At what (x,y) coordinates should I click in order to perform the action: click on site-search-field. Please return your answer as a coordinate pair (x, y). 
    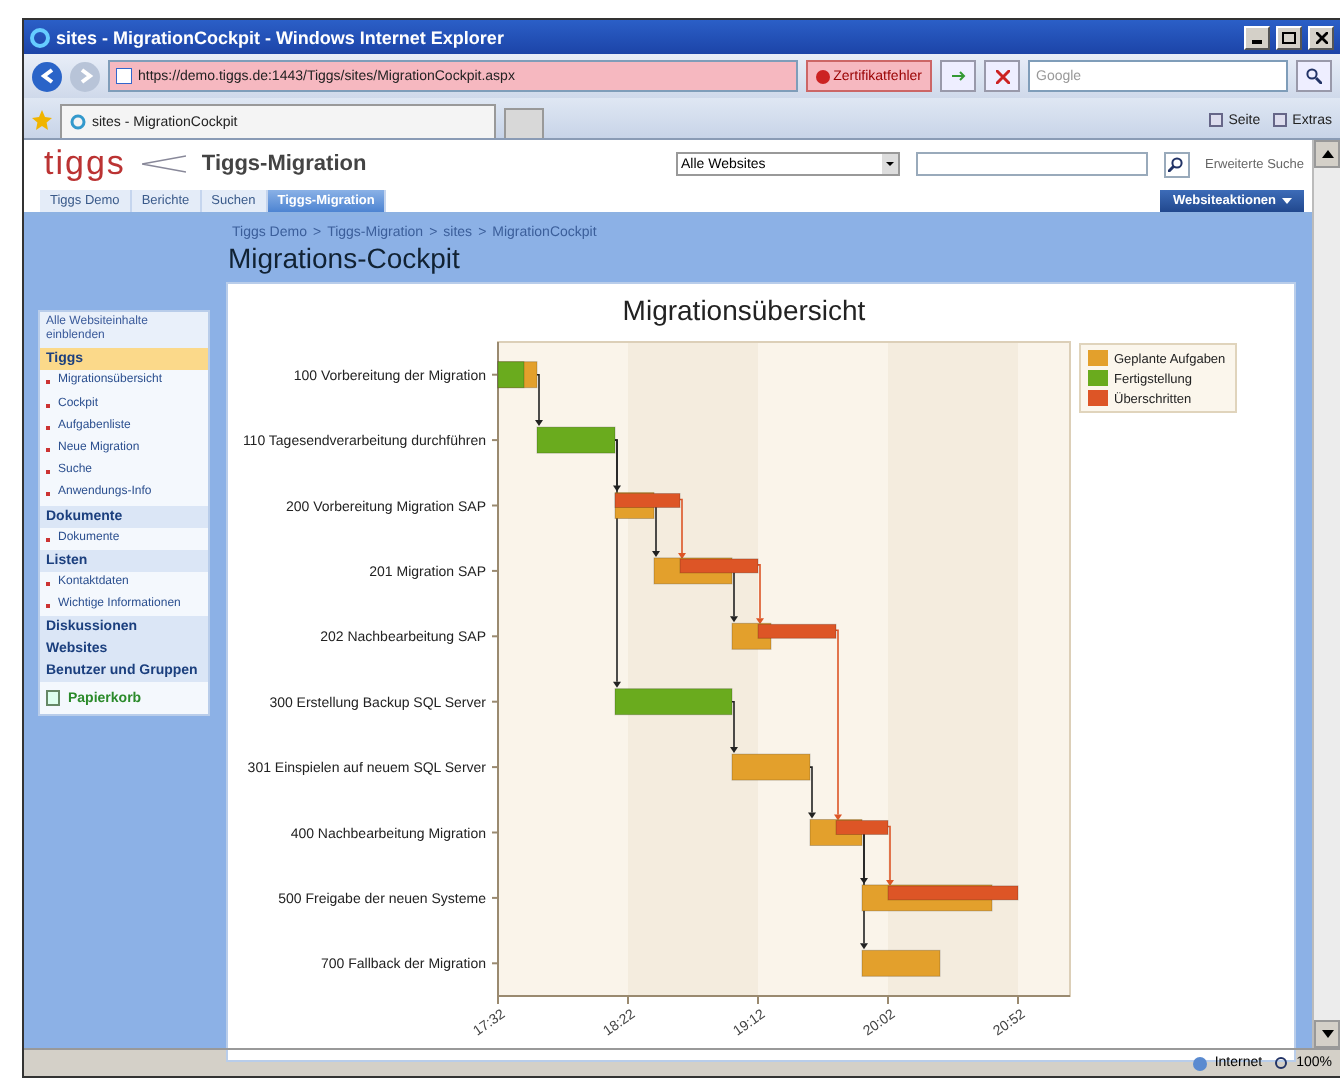
    Looking at the image, I should click on (1031, 164).